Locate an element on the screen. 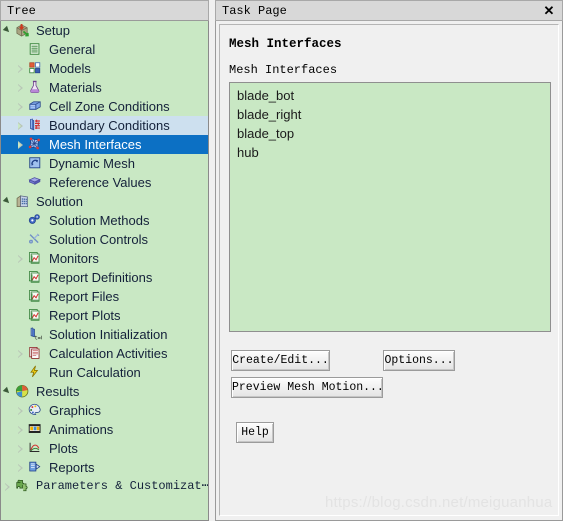 Image resolution: width=563 pixels, height=521 pixels. close-icon: ✕ is located at coordinates (549, 11).